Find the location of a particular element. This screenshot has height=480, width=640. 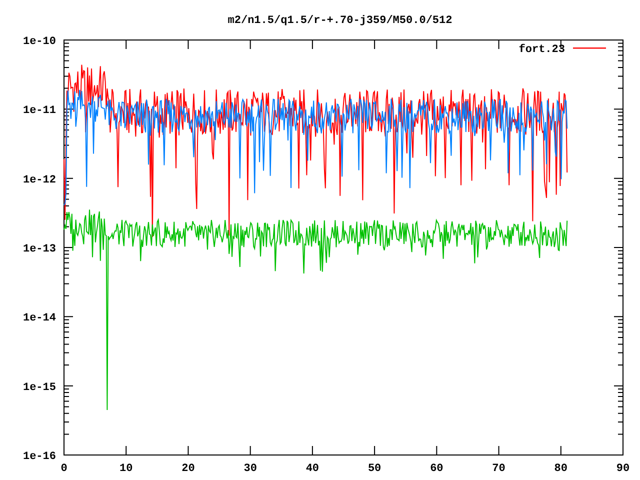

x-tick-label: 60 is located at coordinates (437, 469).